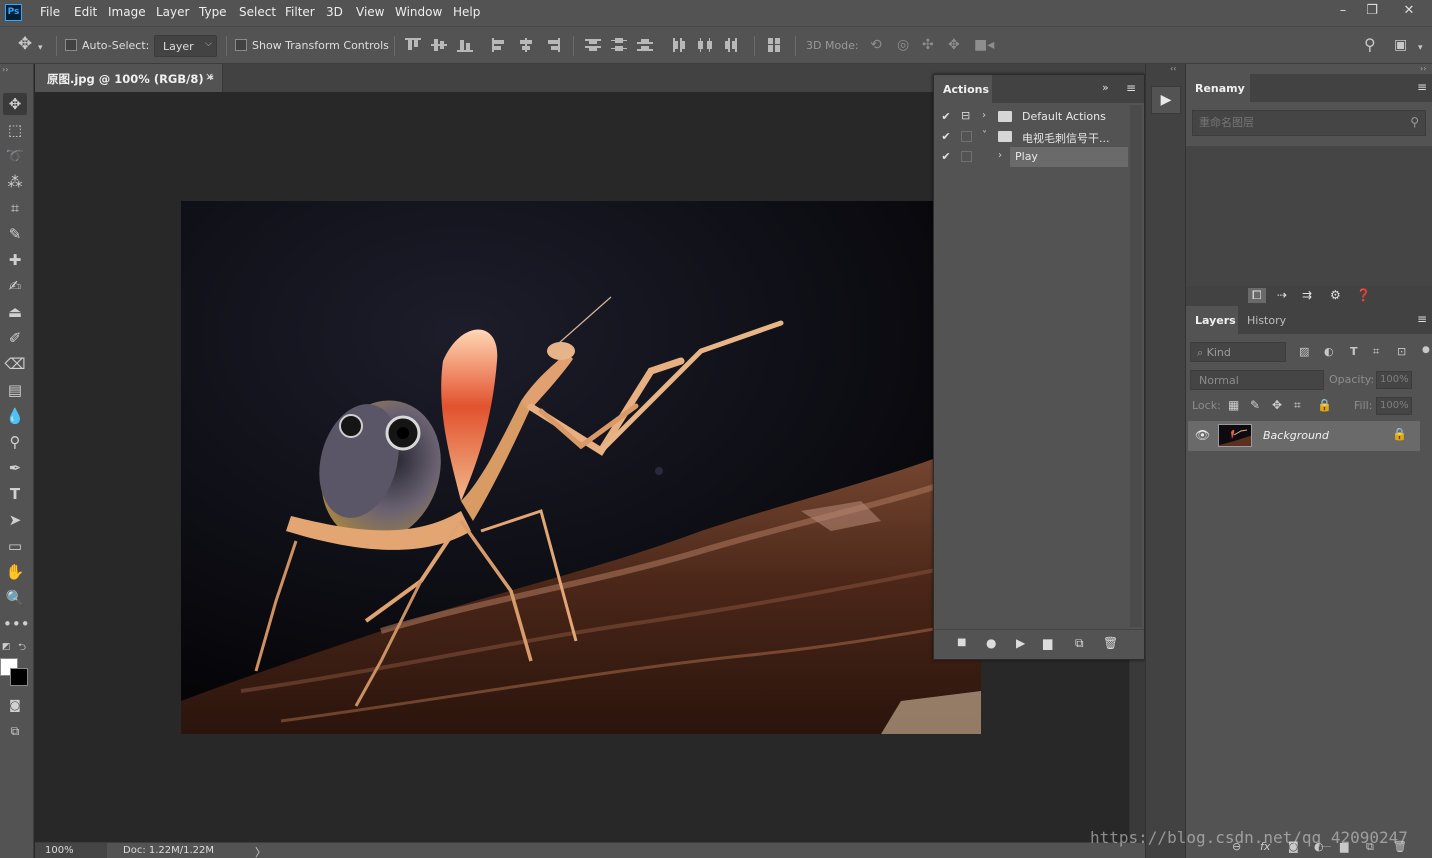 This screenshot has width=1432, height=858. Describe the element at coordinates (1173, 68) in the screenshot. I see `collapse-grip-icon: ‹‹` at that location.